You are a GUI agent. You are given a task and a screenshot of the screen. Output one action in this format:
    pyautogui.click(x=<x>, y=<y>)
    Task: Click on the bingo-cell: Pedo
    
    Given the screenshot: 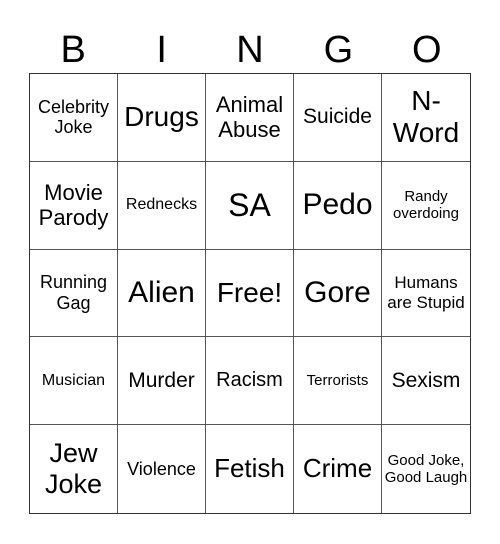 What is the action you would take?
    pyautogui.click(x=338, y=205)
    